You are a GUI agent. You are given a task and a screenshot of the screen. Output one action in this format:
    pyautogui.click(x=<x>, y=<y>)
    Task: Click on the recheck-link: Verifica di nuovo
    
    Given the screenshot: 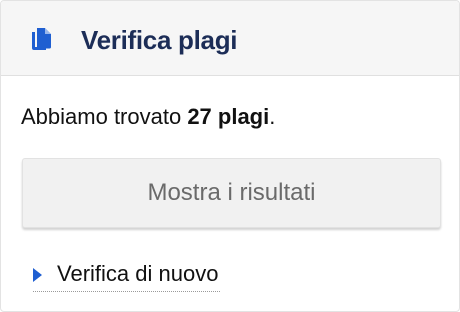 What is the action you would take?
    pyautogui.click(x=127, y=274)
    